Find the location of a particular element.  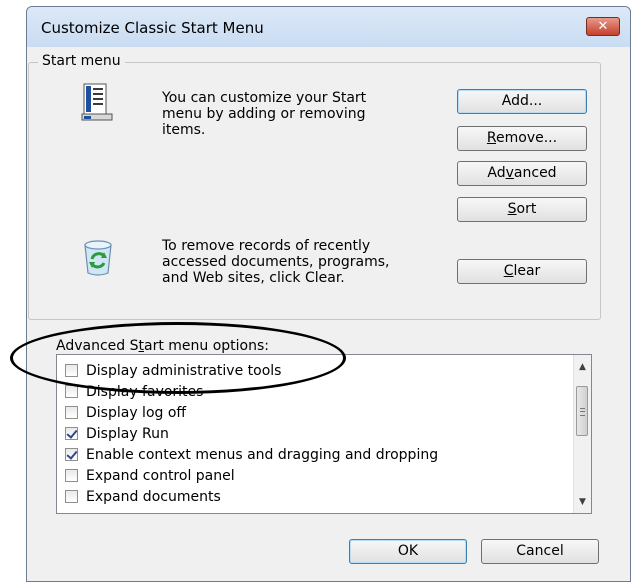

cancel-button-label: Cancel is located at coordinates (540, 551).